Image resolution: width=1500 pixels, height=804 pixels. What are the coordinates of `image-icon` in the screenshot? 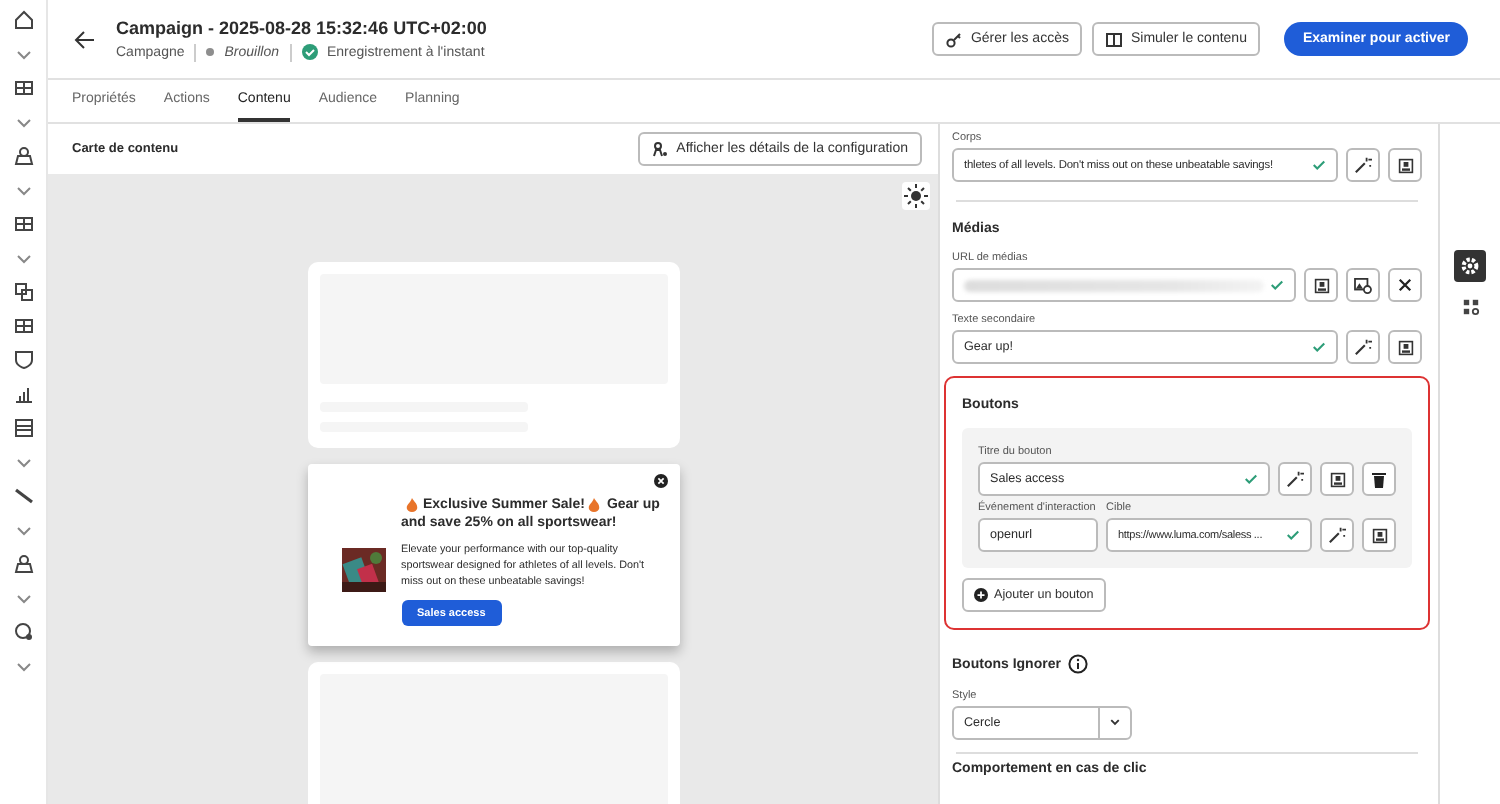 It's located at (1363, 285).